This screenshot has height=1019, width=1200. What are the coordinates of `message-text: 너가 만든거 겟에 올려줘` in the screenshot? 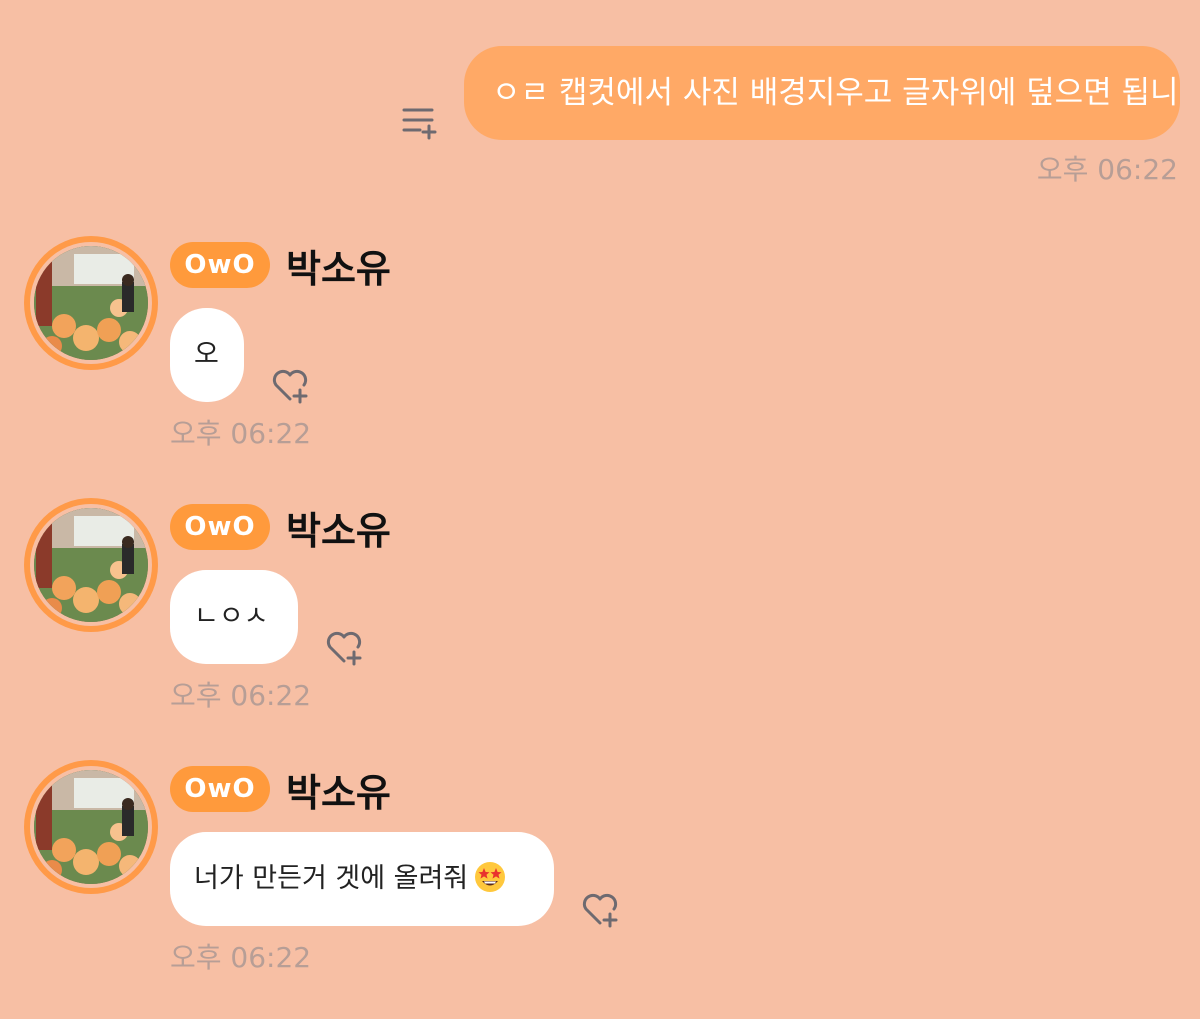 It's located at (331, 878).